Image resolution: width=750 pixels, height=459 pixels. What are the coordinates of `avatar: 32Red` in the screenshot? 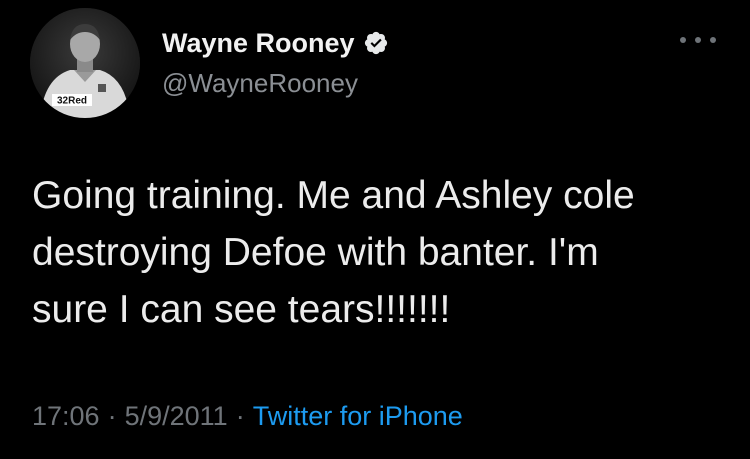 It's located at (85, 63).